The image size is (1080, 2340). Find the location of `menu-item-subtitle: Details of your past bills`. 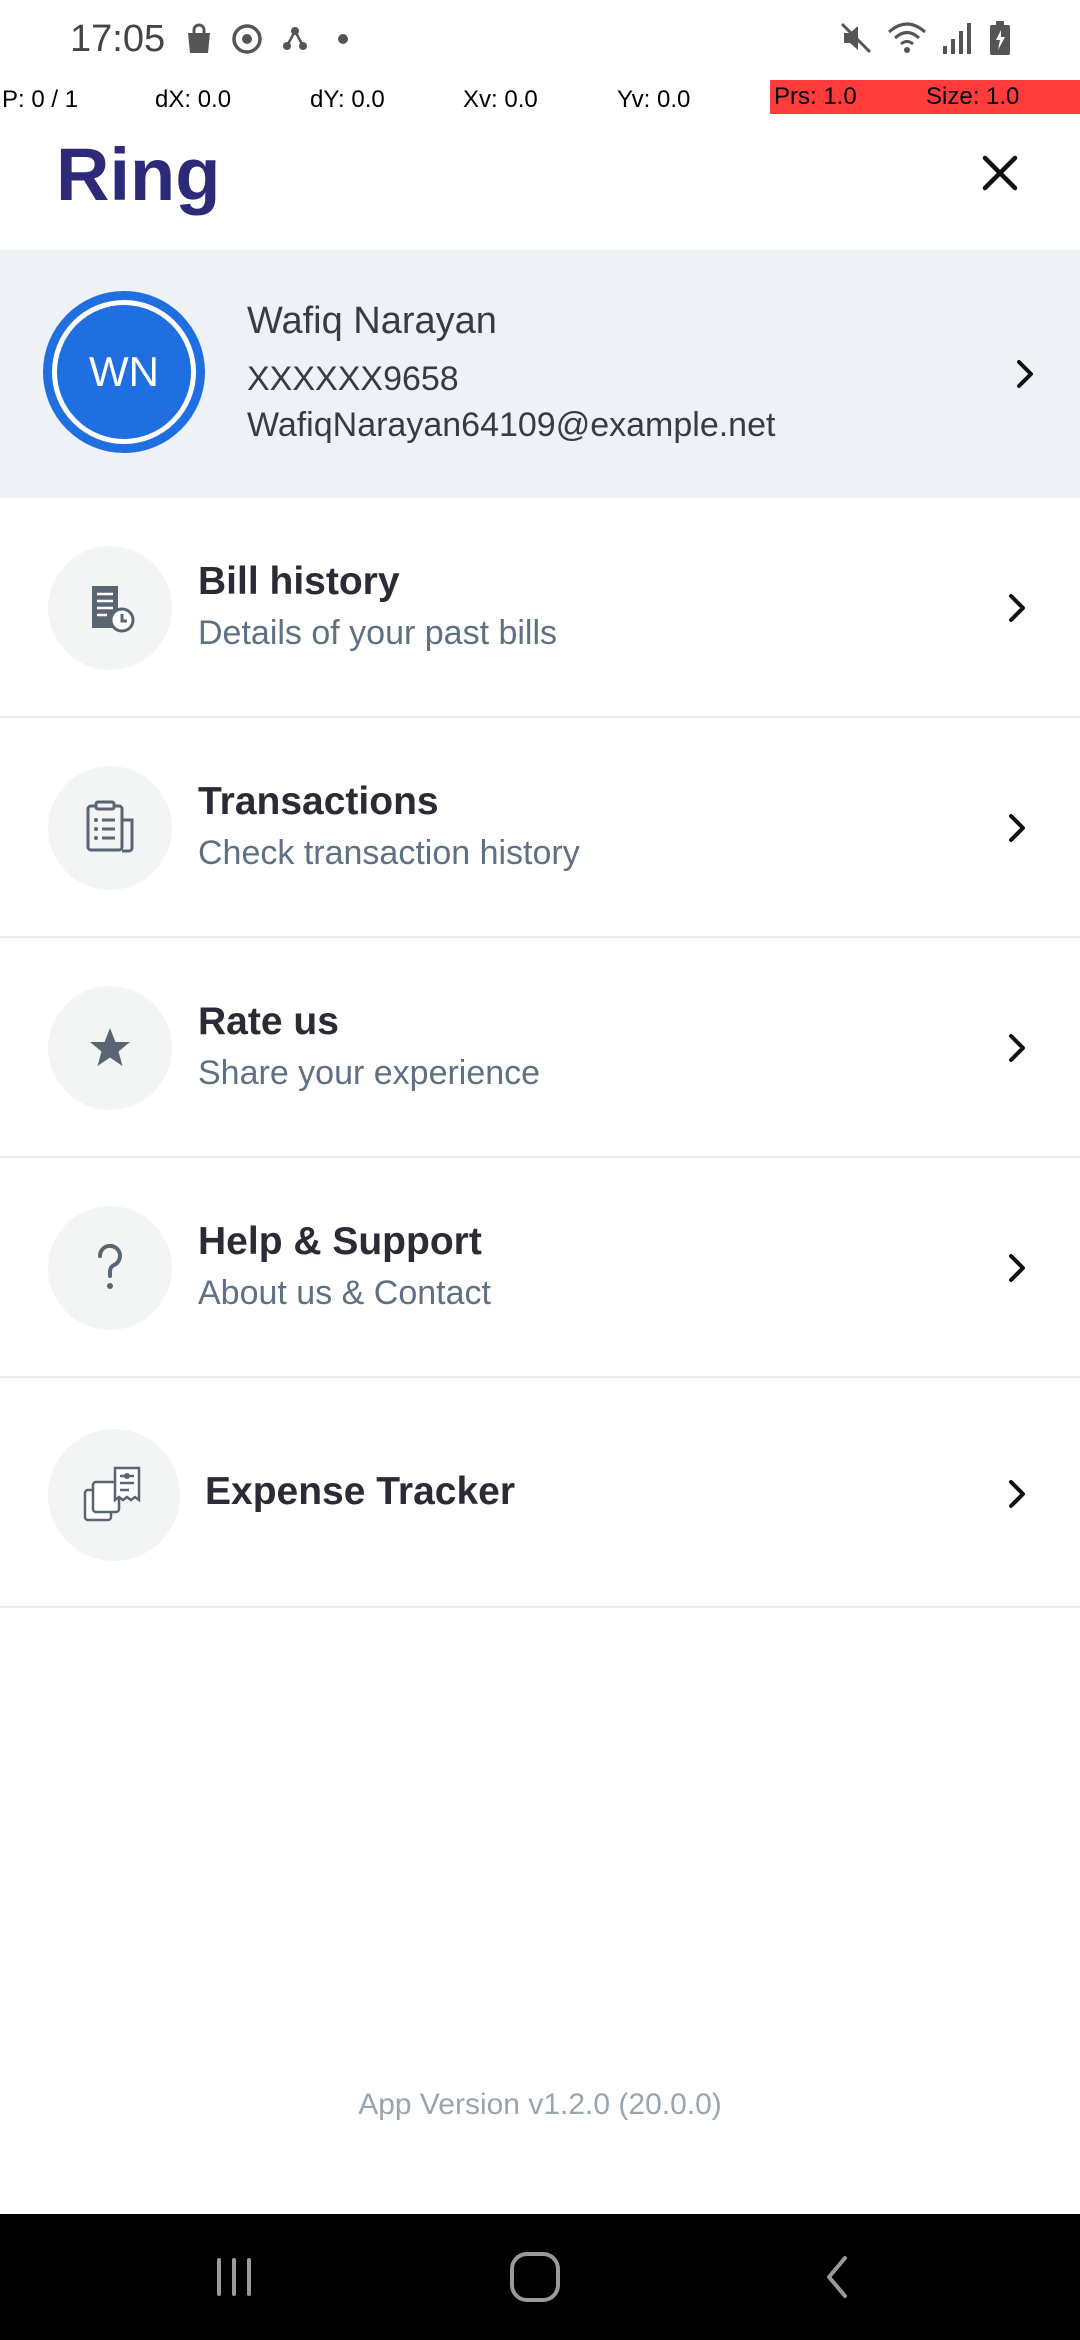

menu-item-subtitle: Details of your past bills is located at coordinates (378, 633).